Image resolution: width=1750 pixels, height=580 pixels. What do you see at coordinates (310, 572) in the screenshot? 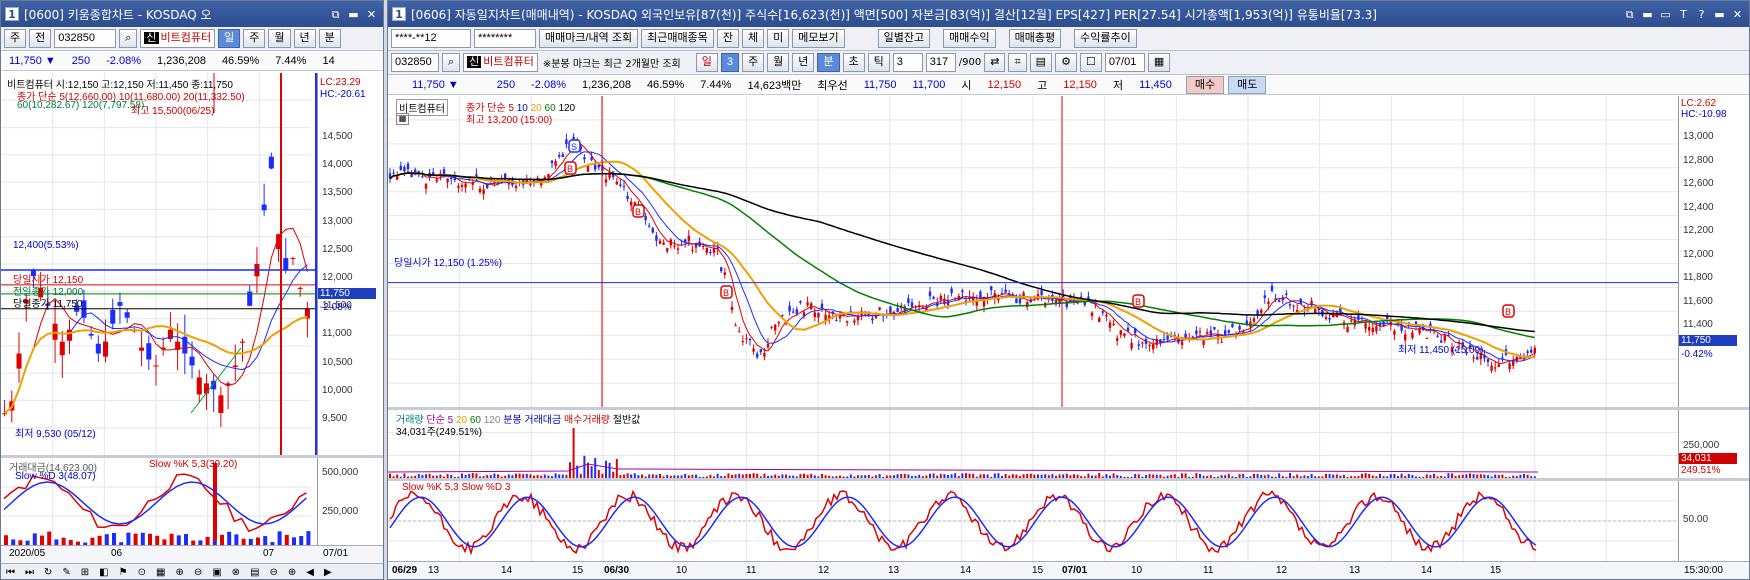
I see `tool-icon: ◀` at bounding box center [310, 572].